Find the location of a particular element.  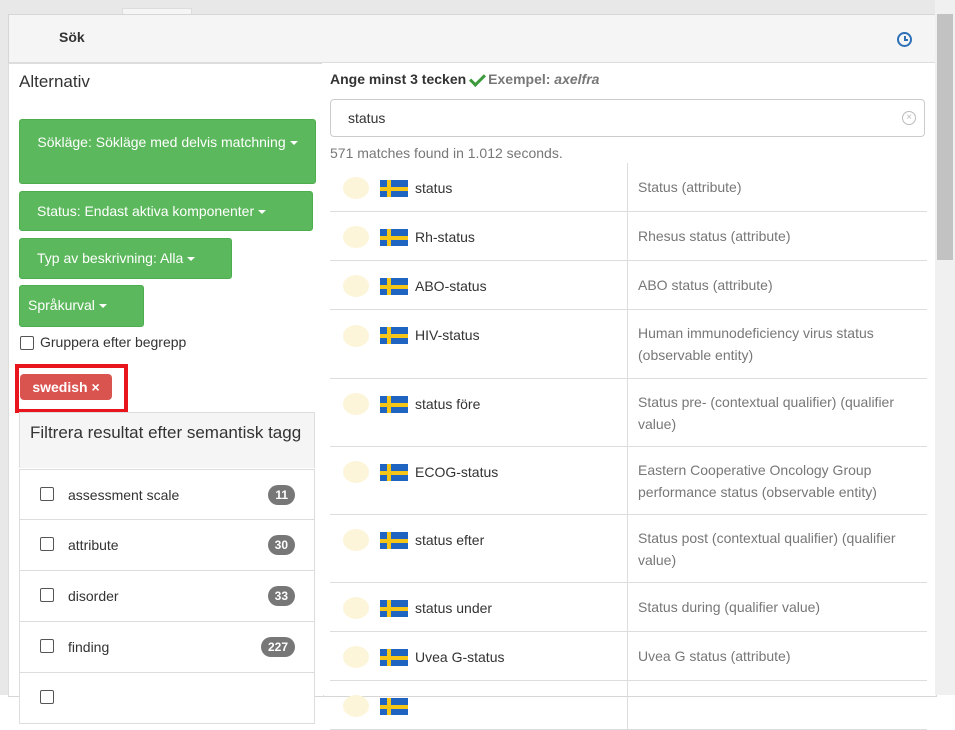

result-term-cell: ECOG-status is located at coordinates (479, 480).